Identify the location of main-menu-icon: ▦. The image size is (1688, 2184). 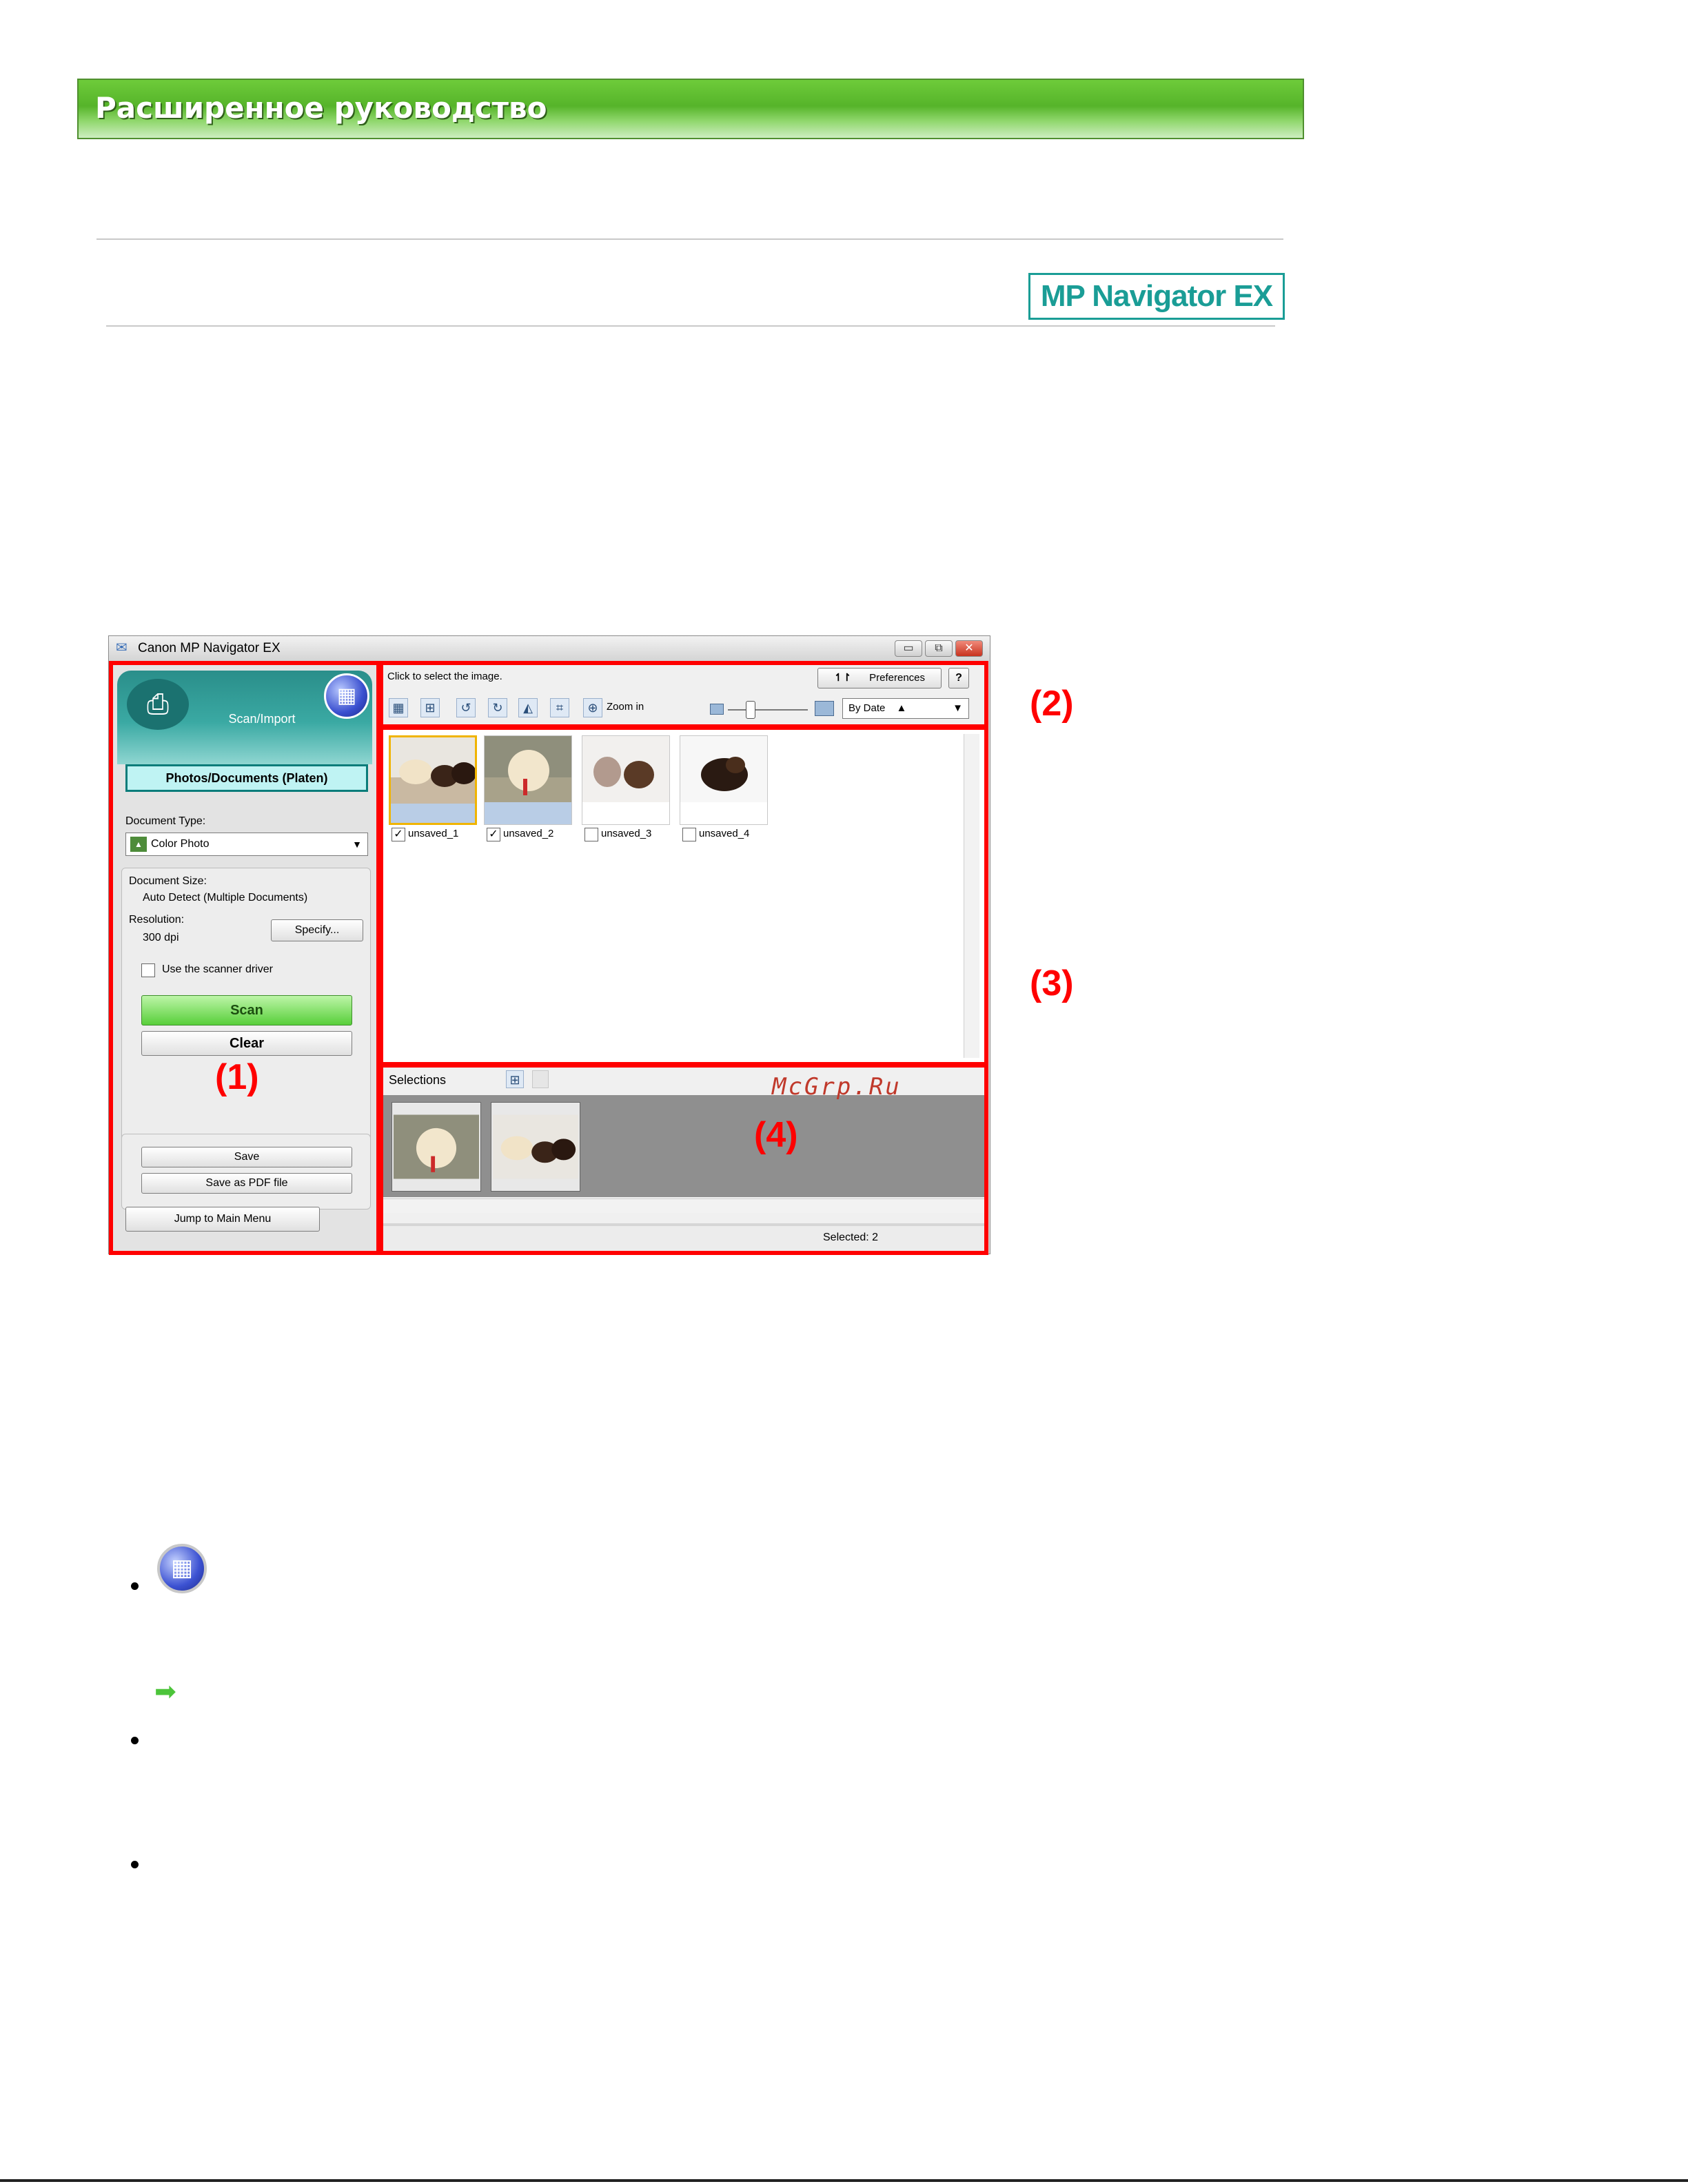
(182, 1568).